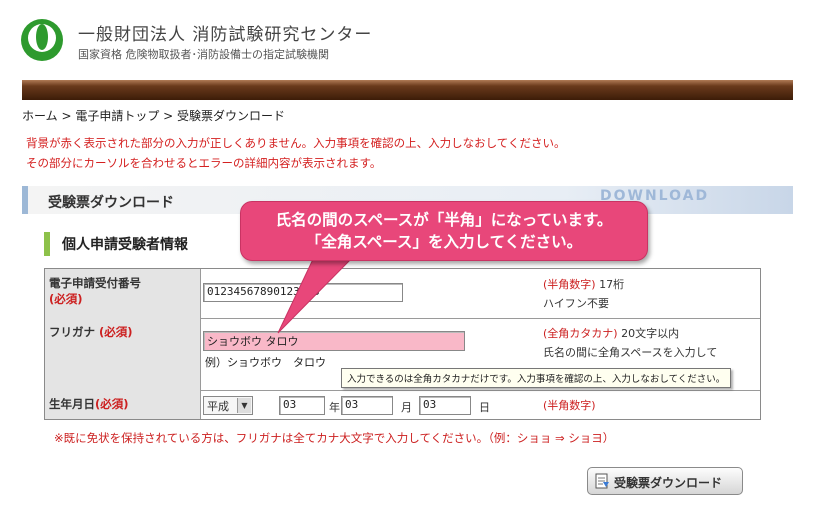 The image size is (815, 508). What do you see at coordinates (367, 405) in the screenshot?
I see `month-input: 03` at bounding box center [367, 405].